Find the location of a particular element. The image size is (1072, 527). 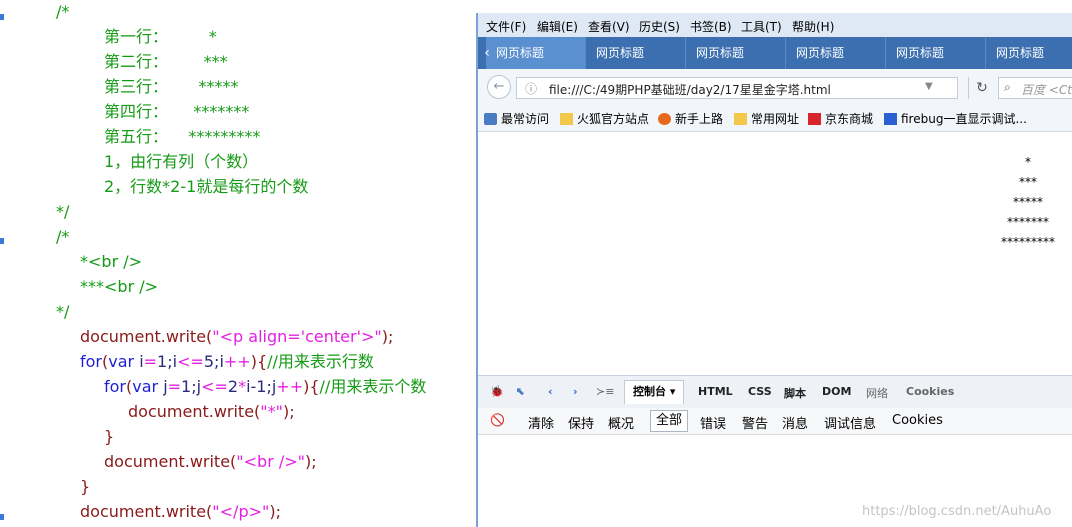

tab-cookies: Cookies is located at coordinates (930, 391).